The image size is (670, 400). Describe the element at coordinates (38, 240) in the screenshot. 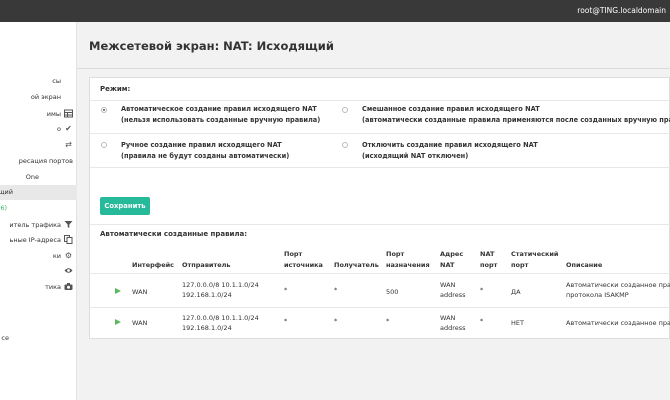

I see `sidebar-item-virtual-ip: ьные IP-адреса` at that location.